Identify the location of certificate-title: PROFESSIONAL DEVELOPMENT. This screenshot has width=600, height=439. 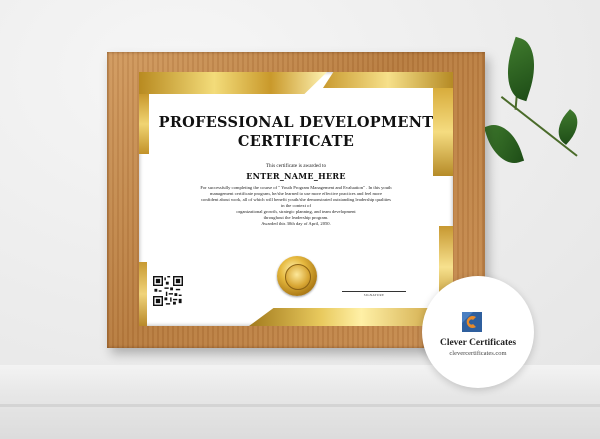
(296, 122).